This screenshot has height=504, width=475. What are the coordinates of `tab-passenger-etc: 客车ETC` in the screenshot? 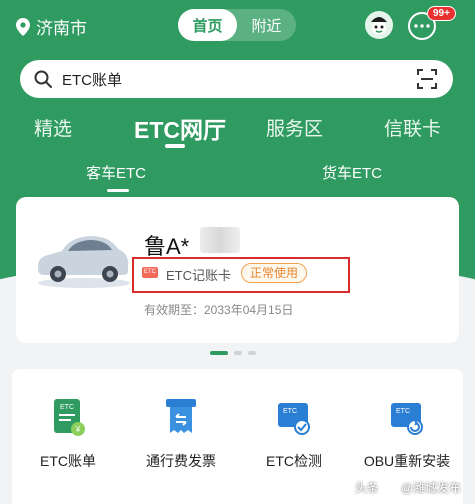 It's located at (116, 172).